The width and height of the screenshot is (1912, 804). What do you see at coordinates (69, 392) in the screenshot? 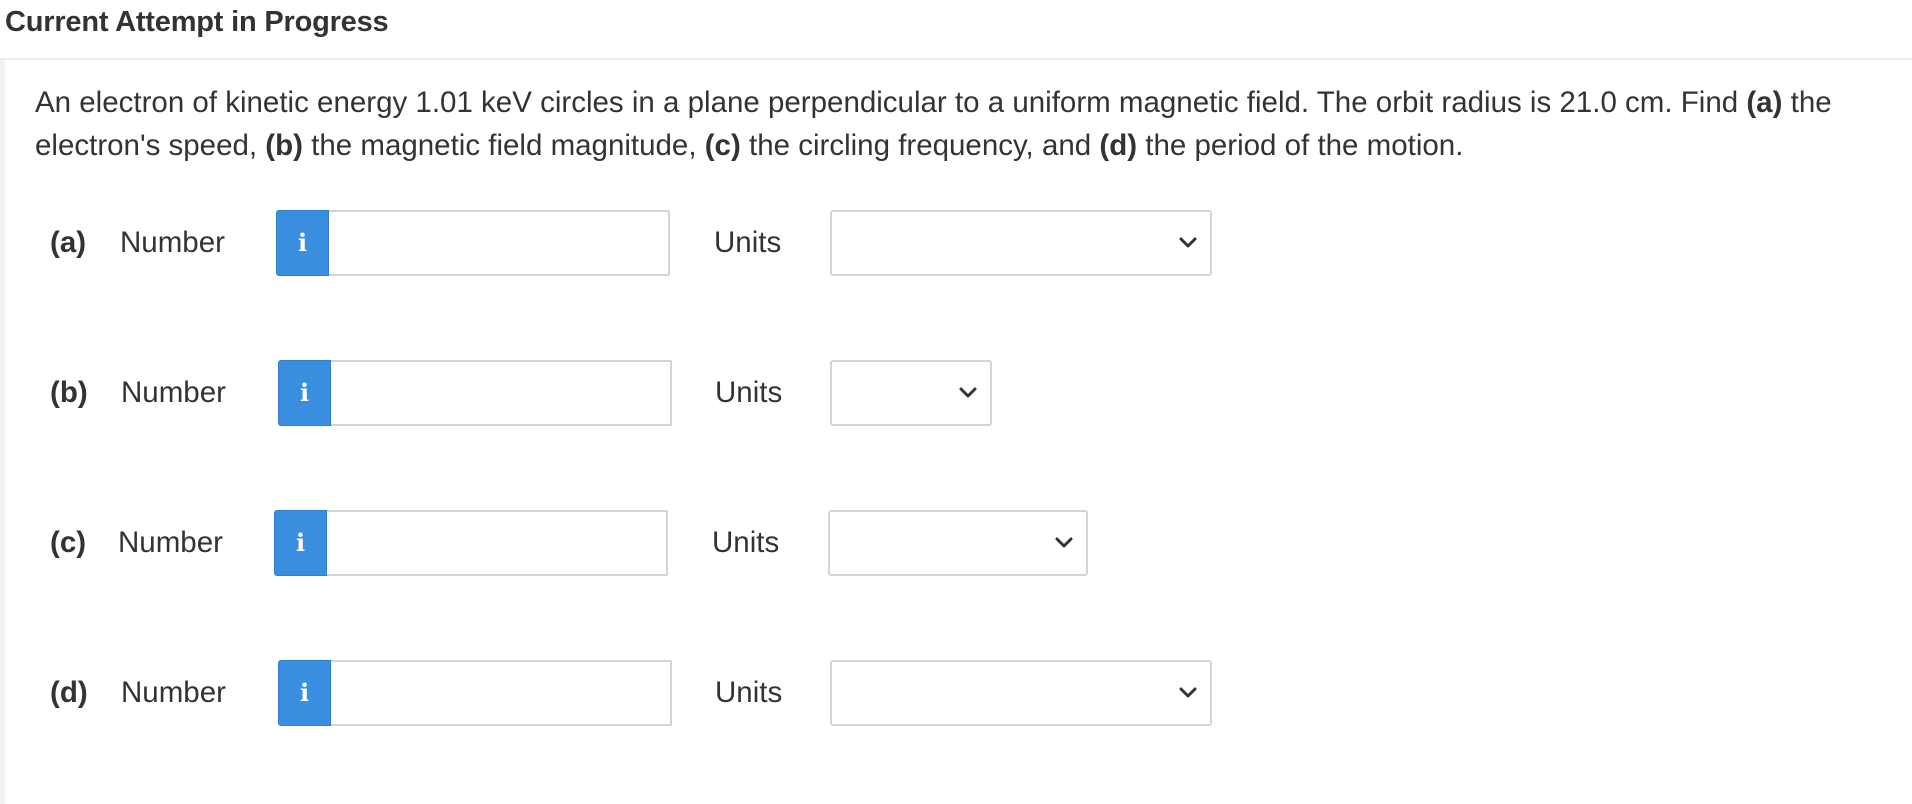
I see `part-label: (b)` at bounding box center [69, 392].